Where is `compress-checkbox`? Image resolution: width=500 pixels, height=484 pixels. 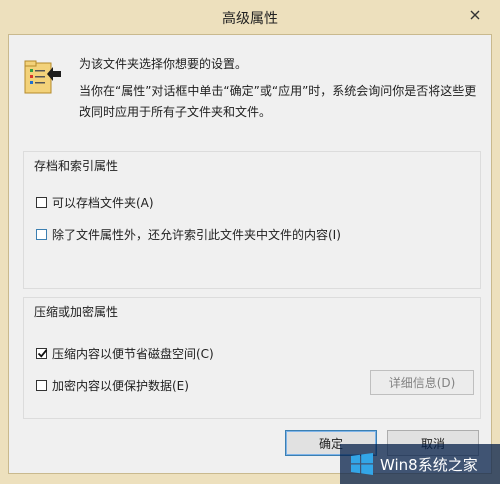
compress-checkbox is located at coordinates (42, 353).